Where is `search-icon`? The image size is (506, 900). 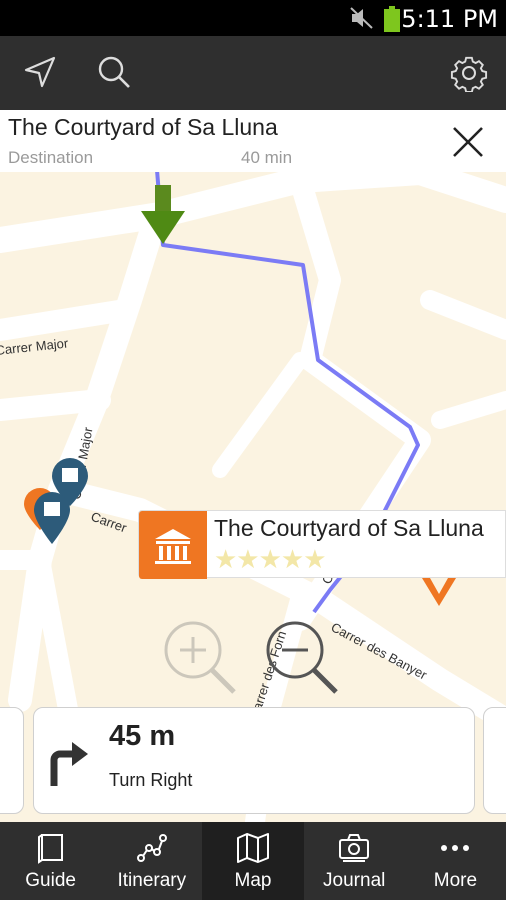 search-icon is located at coordinates (116, 74).